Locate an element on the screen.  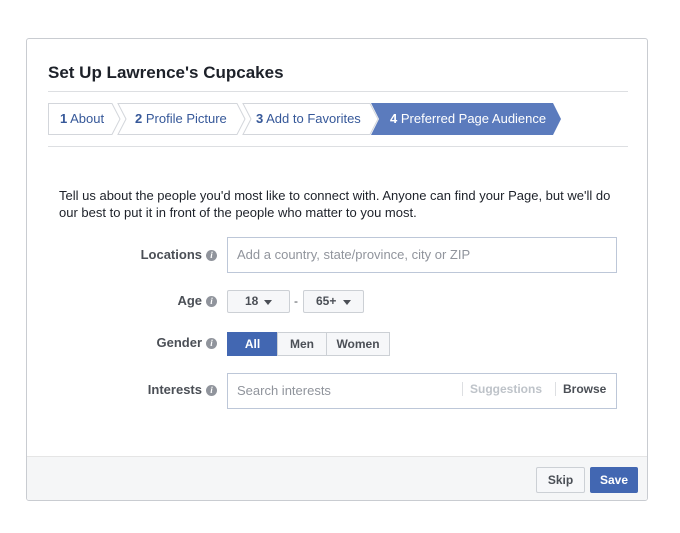
browse-link: Browse is located at coordinates (584, 389).